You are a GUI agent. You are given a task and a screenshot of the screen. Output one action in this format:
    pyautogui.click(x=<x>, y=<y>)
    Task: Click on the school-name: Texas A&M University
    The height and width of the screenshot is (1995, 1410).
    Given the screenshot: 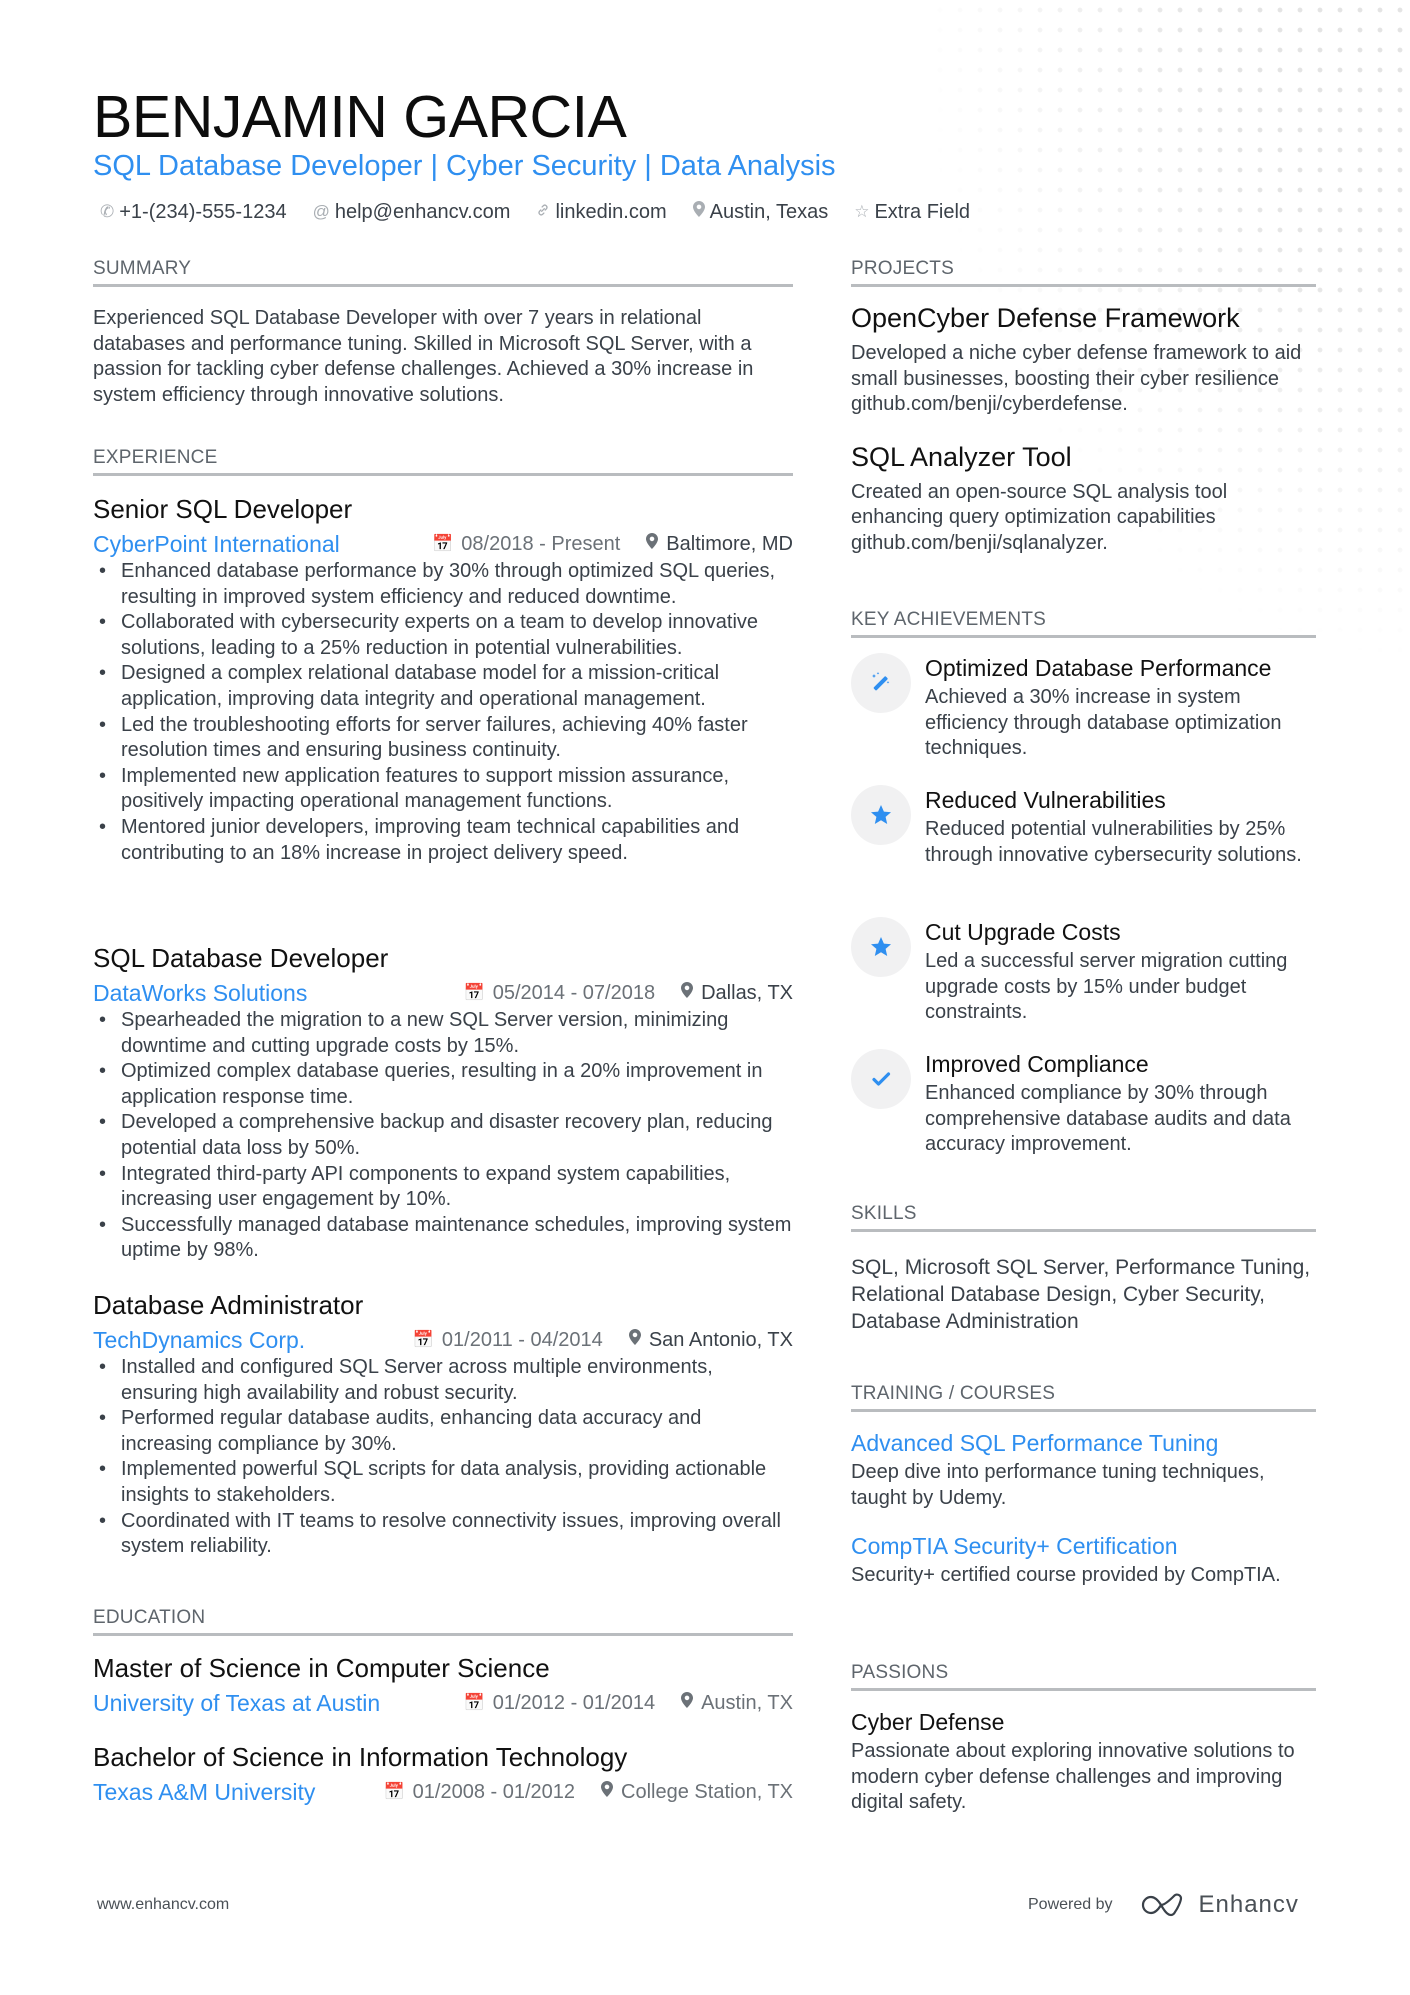 What is the action you would take?
    pyautogui.click(x=204, y=1792)
    